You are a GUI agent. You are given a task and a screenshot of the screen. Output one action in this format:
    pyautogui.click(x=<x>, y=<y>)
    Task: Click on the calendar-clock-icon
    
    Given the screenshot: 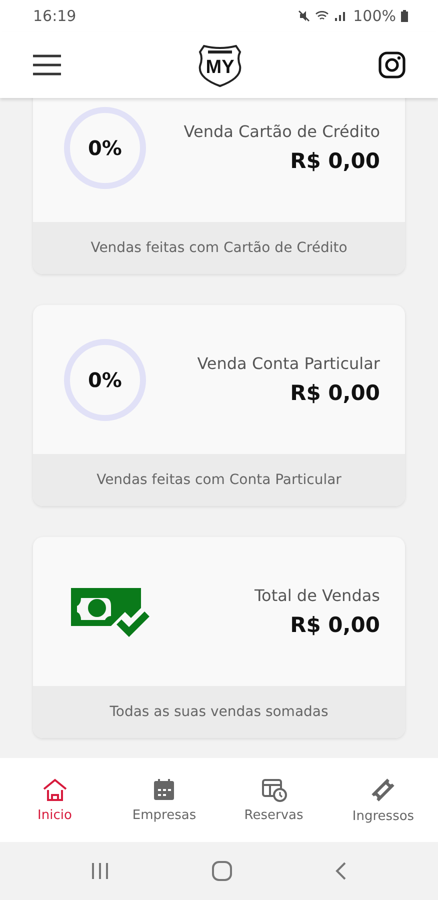 What is the action you would take?
    pyautogui.click(x=273, y=790)
    